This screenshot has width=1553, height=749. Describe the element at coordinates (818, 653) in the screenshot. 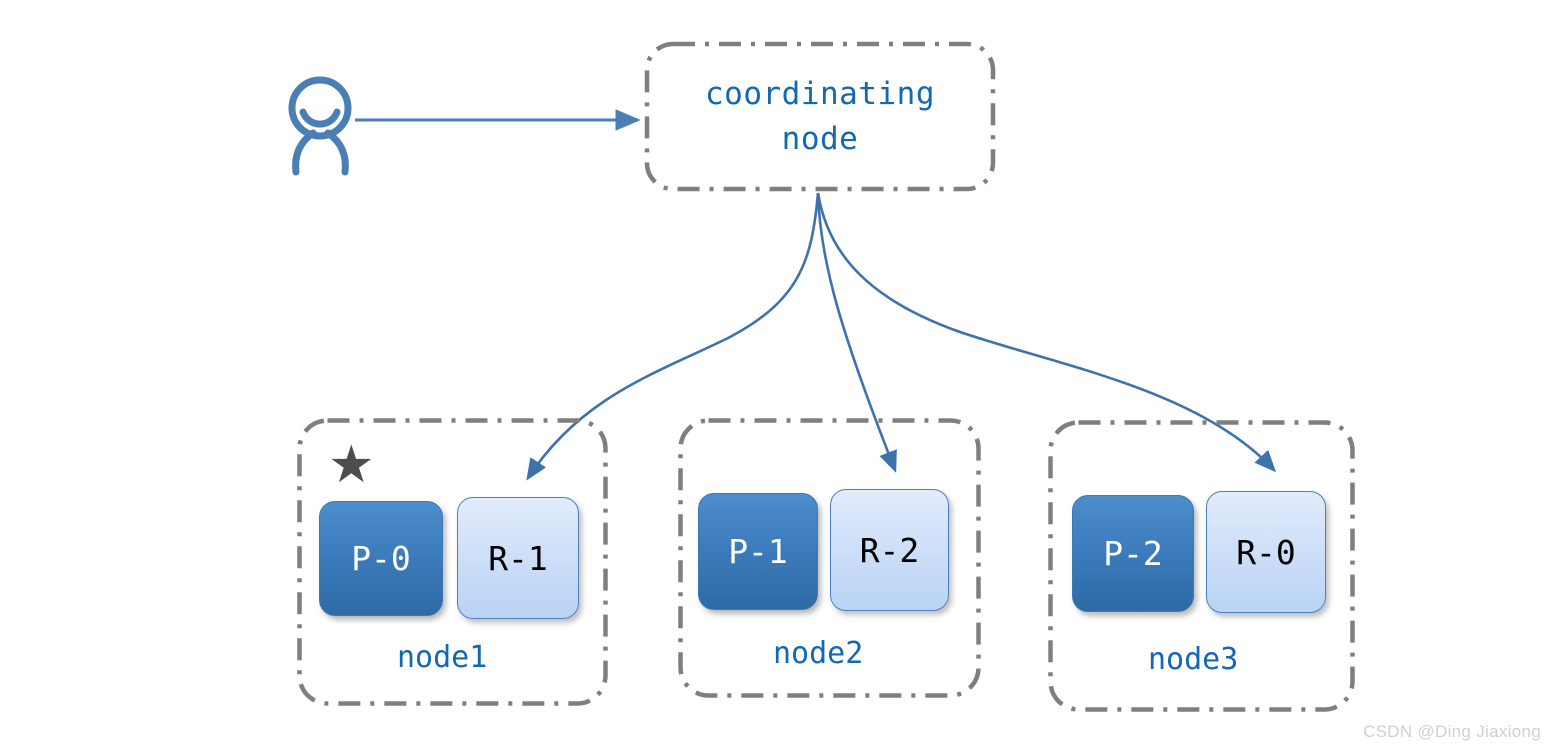

I see `node2-caption: node2` at that location.